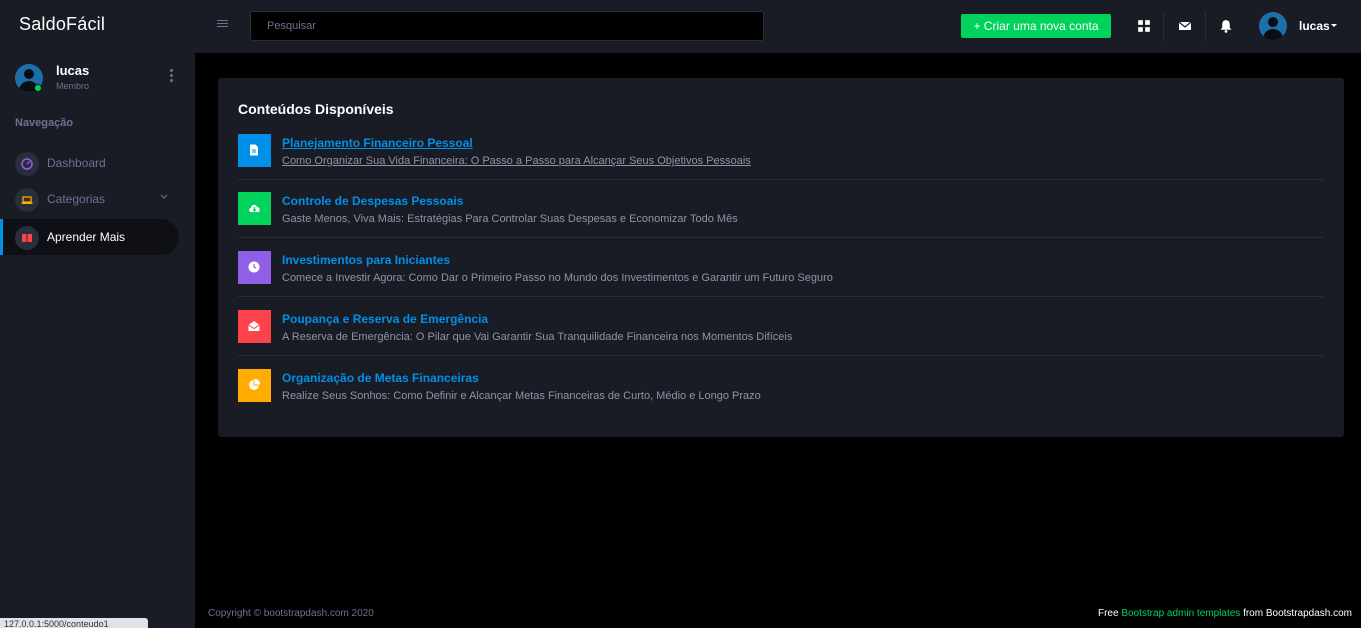 The width and height of the screenshot is (1361, 628). Describe the element at coordinates (291, 613) in the screenshot. I see `footer-copyright: Copyright © bootstrapdash.com 2020` at that location.